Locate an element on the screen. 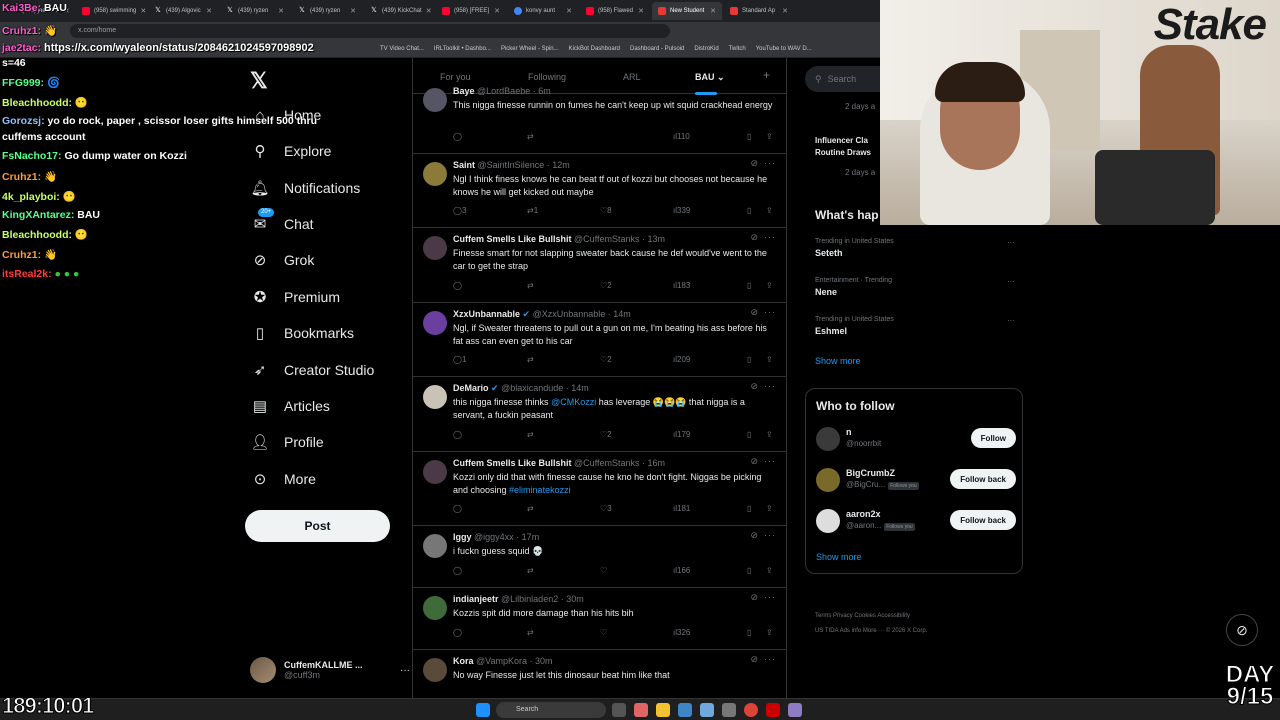 This screenshot has width=1280, height=720. reply-icon: ◯ 3 is located at coordinates (459, 210).